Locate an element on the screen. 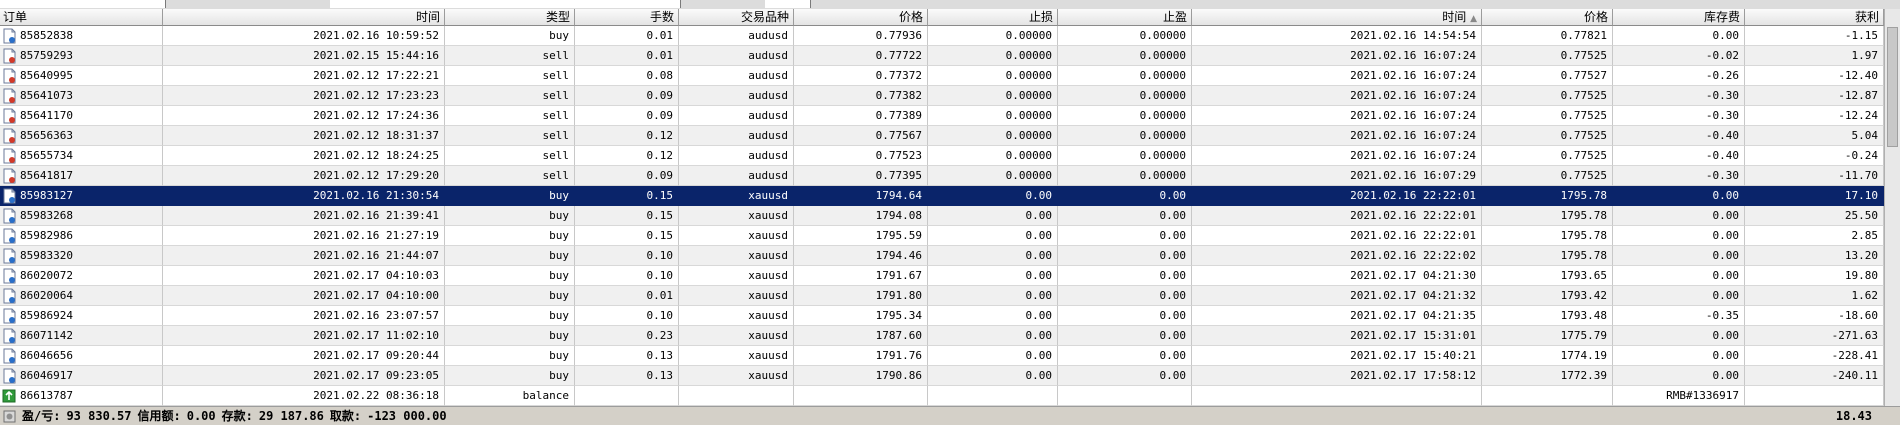 This screenshot has height=426, width=1900. cell-open-time: 2021.02.16 21:39:41 is located at coordinates (304, 216).